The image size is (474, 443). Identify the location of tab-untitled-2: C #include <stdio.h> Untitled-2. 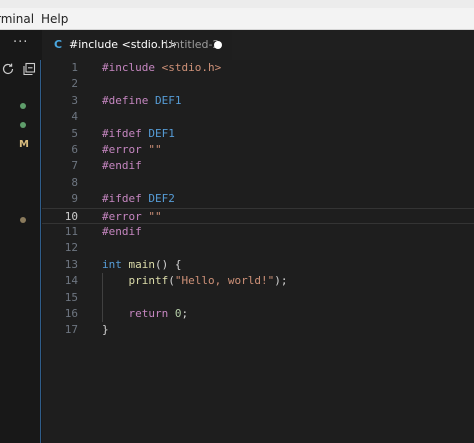
(137, 45).